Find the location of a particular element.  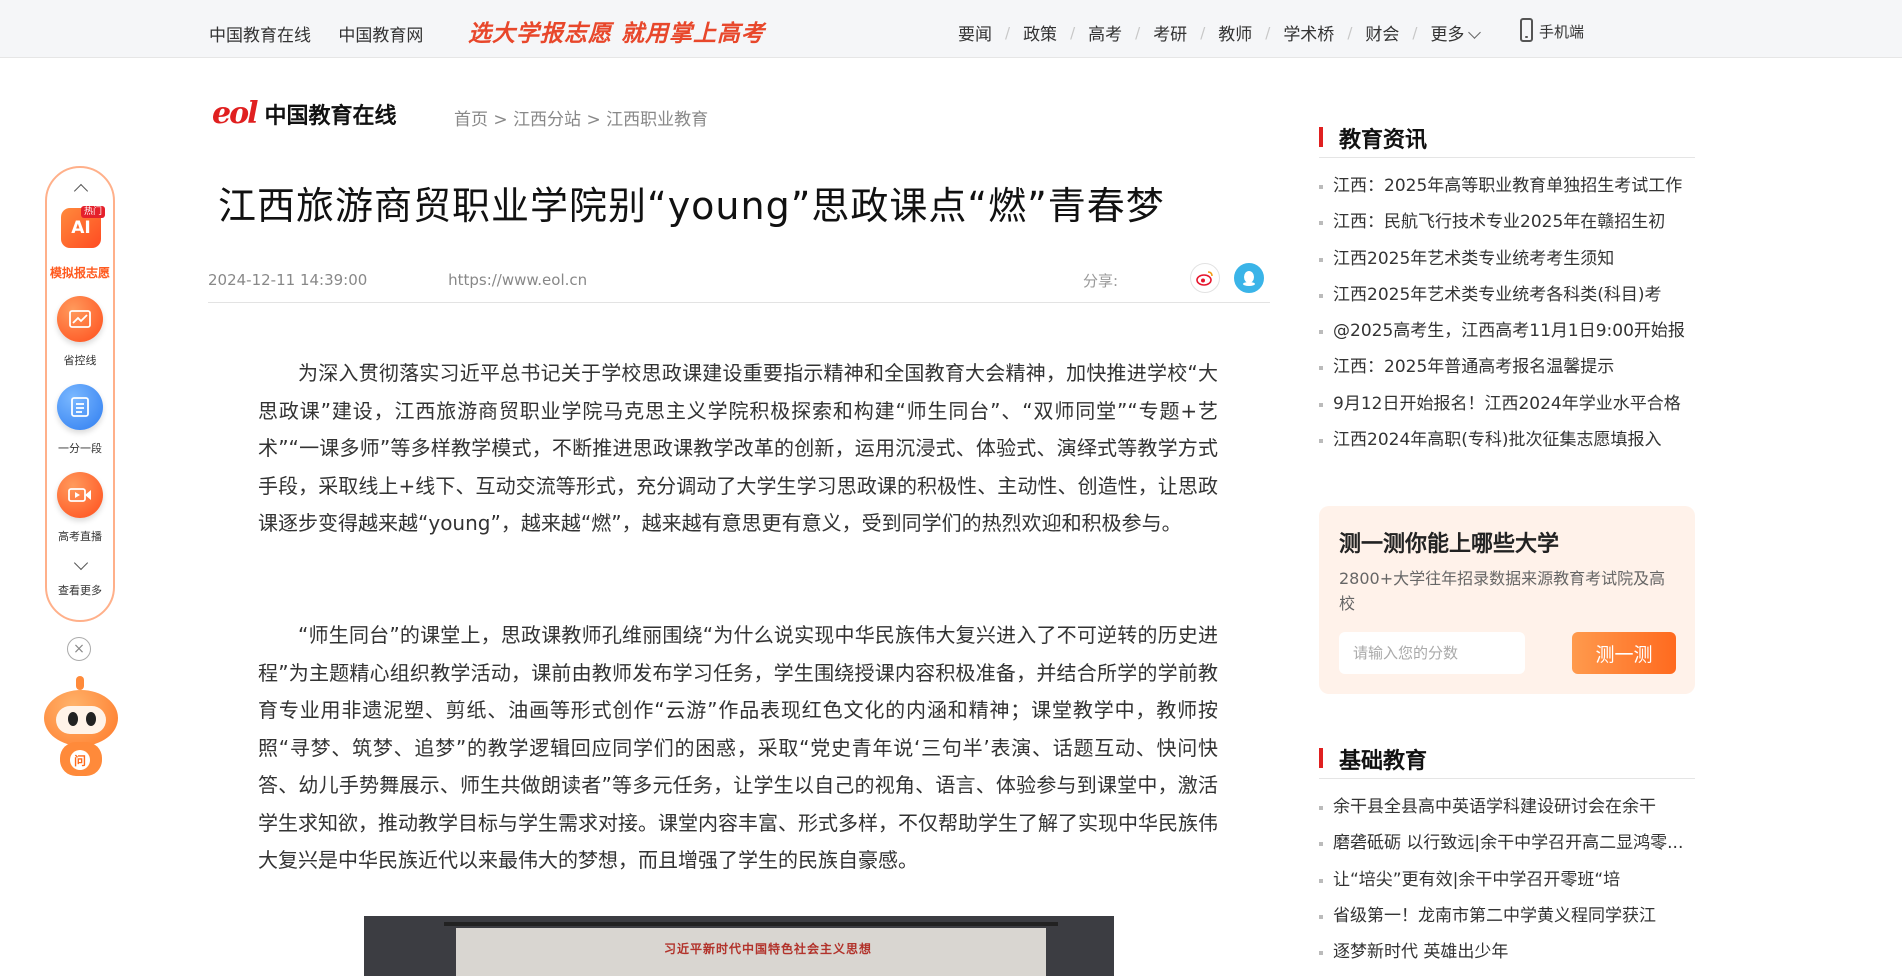

live-button is located at coordinates (80, 495).